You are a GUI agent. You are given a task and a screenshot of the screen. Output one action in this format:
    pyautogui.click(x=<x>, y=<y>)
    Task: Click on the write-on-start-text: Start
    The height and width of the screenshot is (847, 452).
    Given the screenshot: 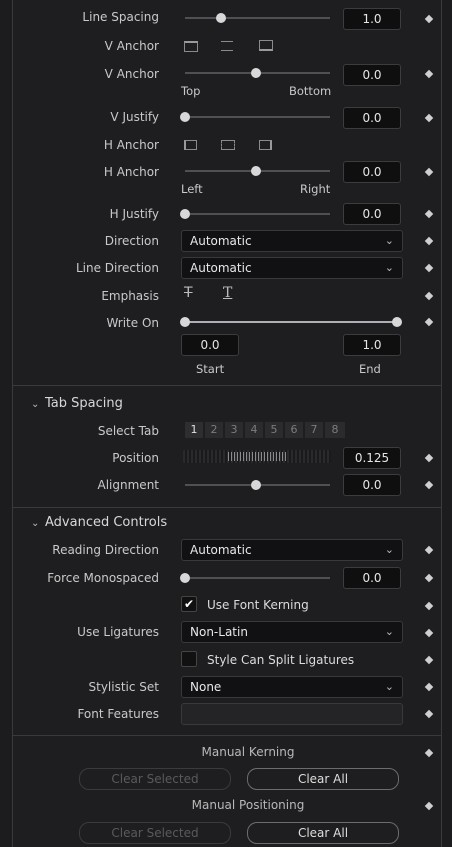 What is the action you would take?
    pyautogui.click(x=210, y=369)
    